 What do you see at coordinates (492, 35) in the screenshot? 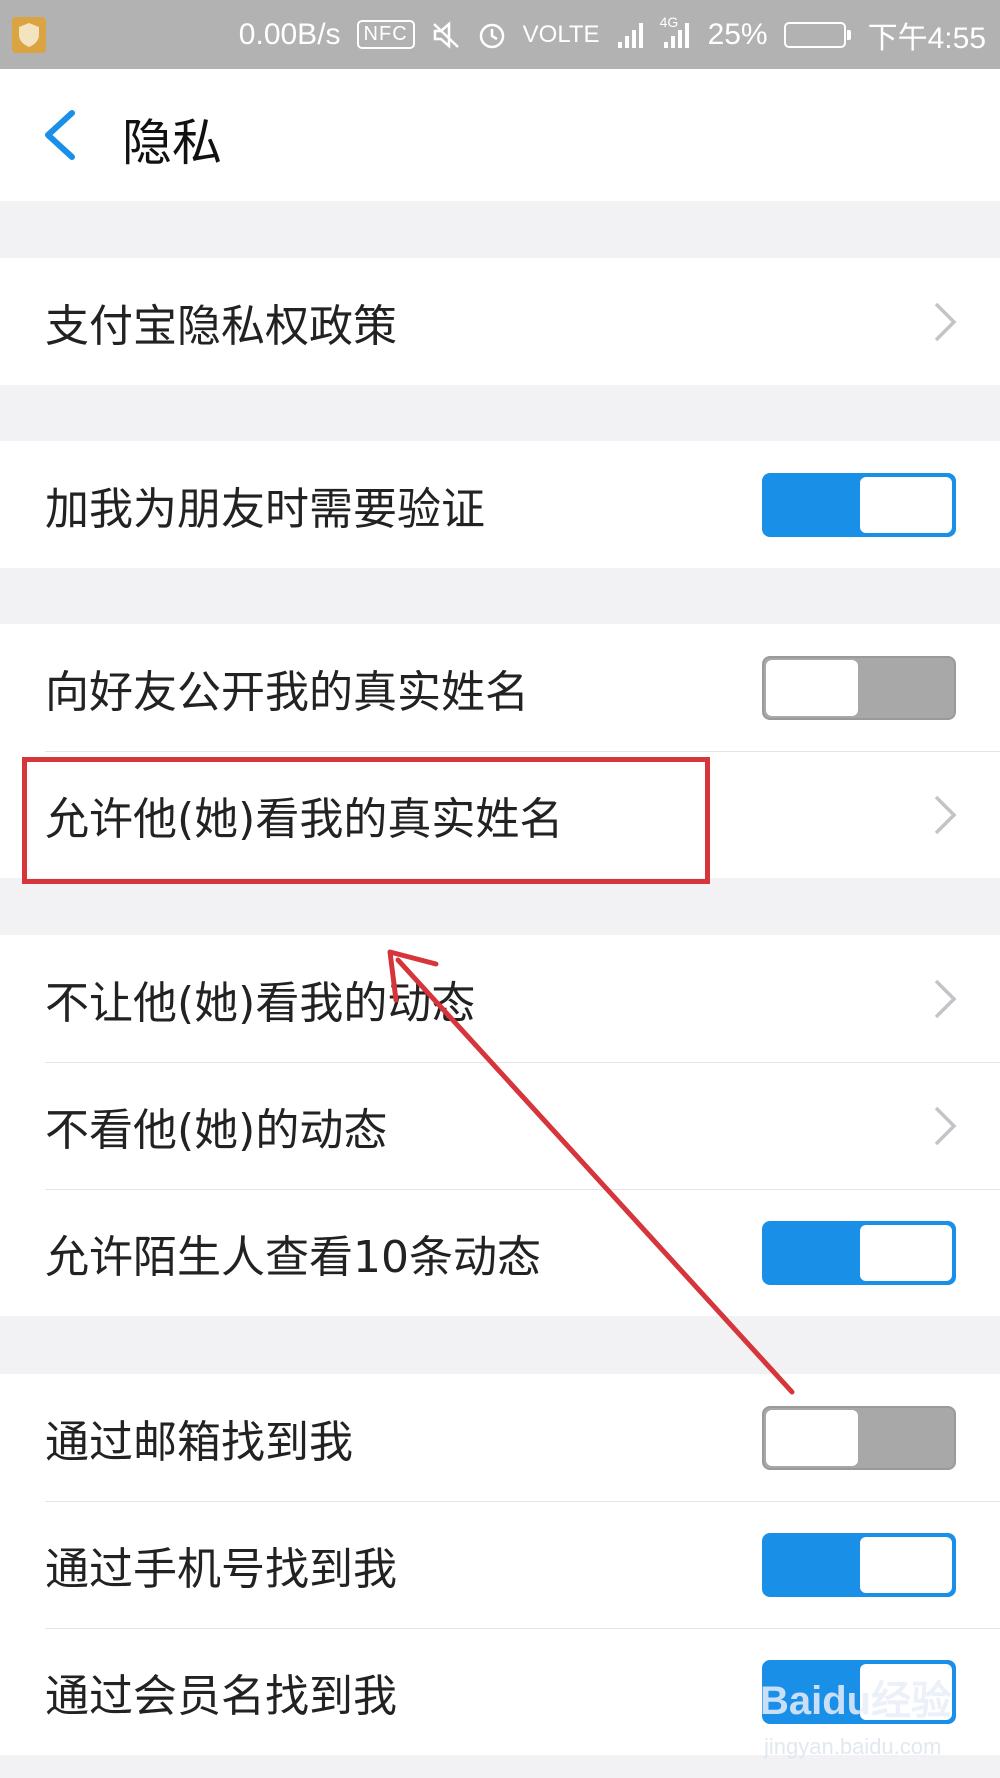
I see `alarm-icon` at bounding box center [492, 35].